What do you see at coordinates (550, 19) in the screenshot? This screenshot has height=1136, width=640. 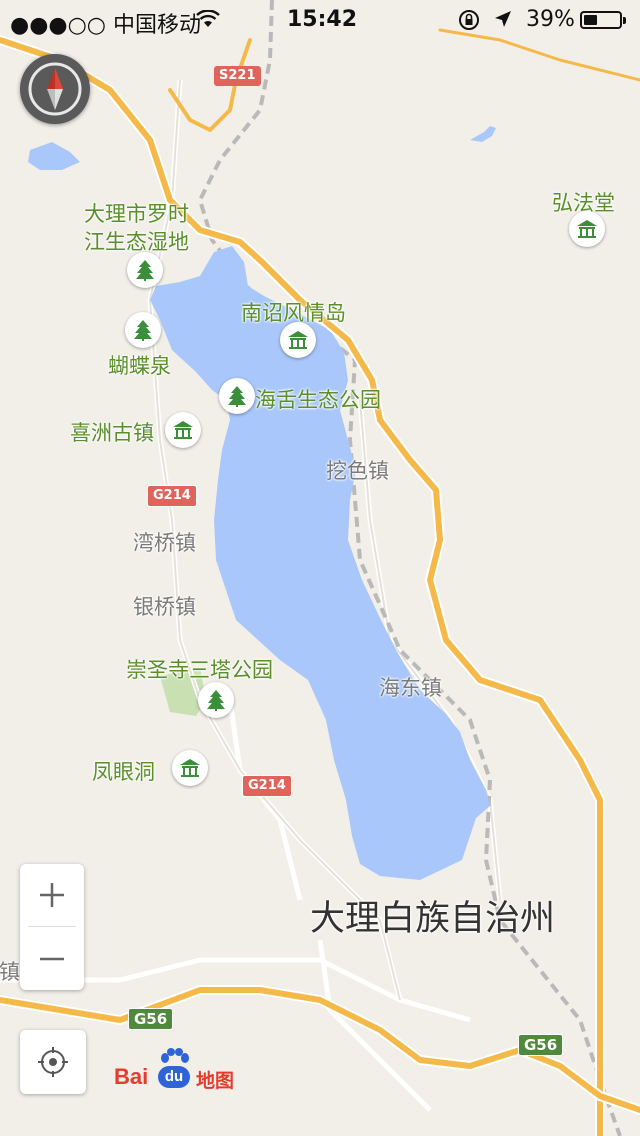 I see `battery-percent: 39%` at bounding box center [550, 19].